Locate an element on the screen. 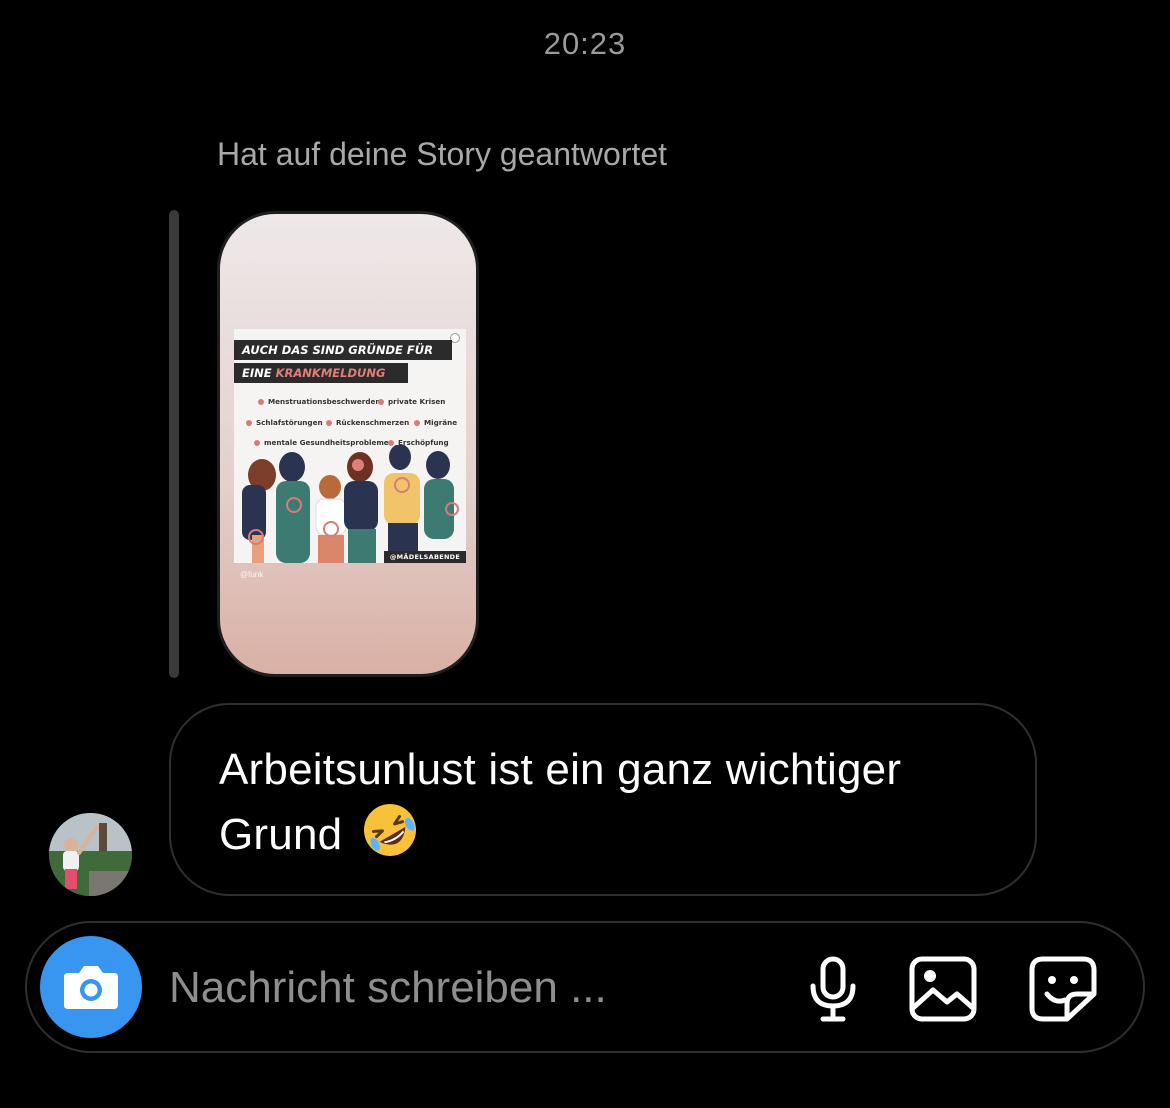  story-reply-label: Hat auf deine Story geantwortet is located at coordinates (442, 154).